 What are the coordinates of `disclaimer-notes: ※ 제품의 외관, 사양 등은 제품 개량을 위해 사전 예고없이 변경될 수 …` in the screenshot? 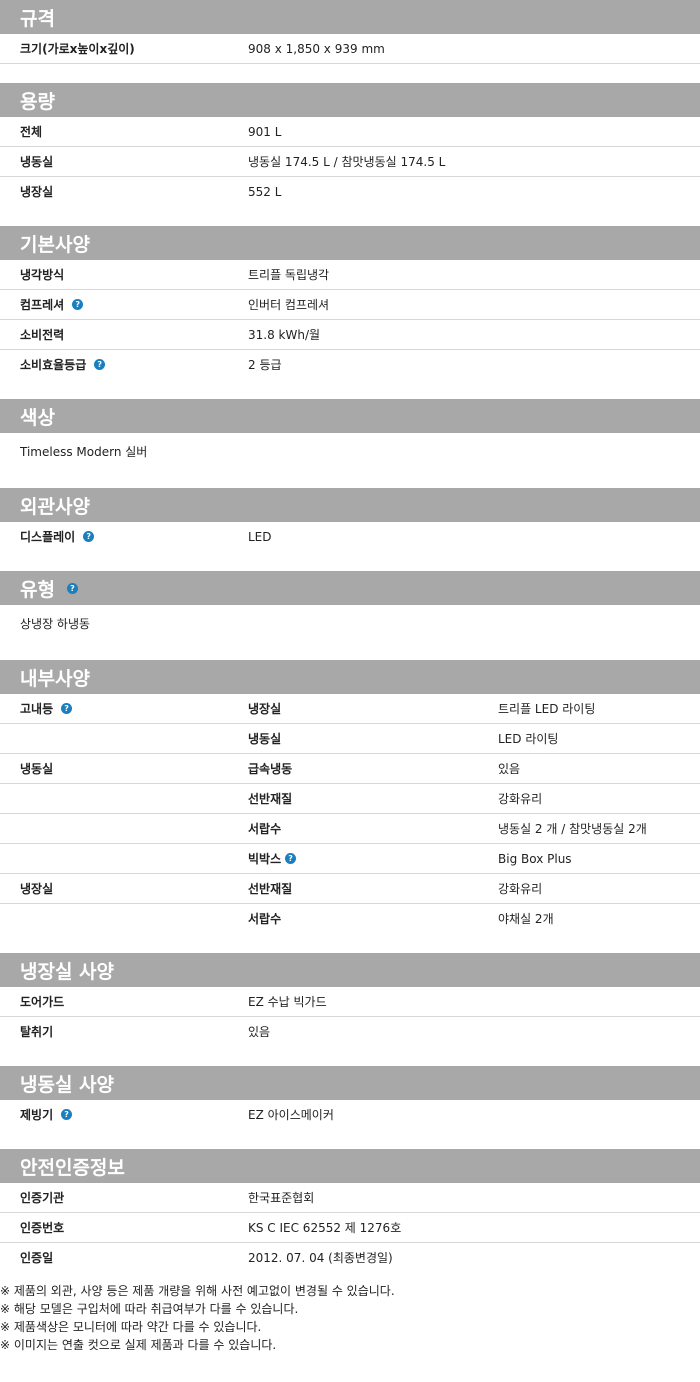 It's located at (350, 1313).